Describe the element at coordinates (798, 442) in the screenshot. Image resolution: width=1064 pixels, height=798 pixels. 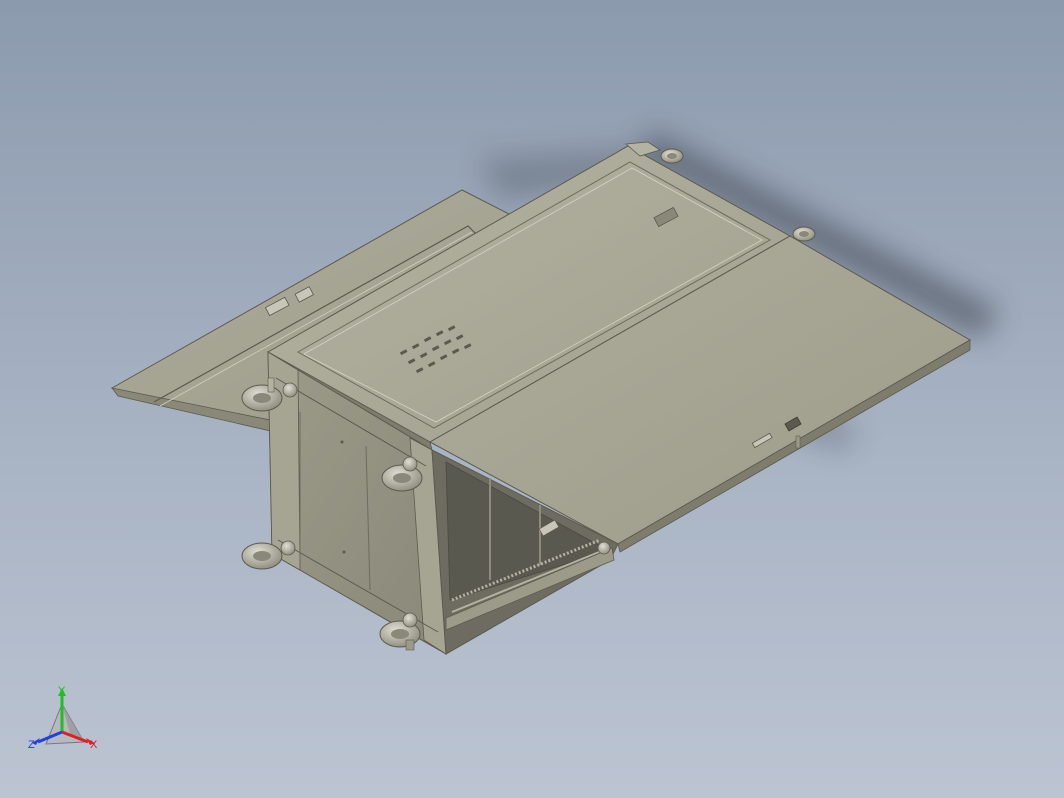
I see `hinge-pin` at that location.